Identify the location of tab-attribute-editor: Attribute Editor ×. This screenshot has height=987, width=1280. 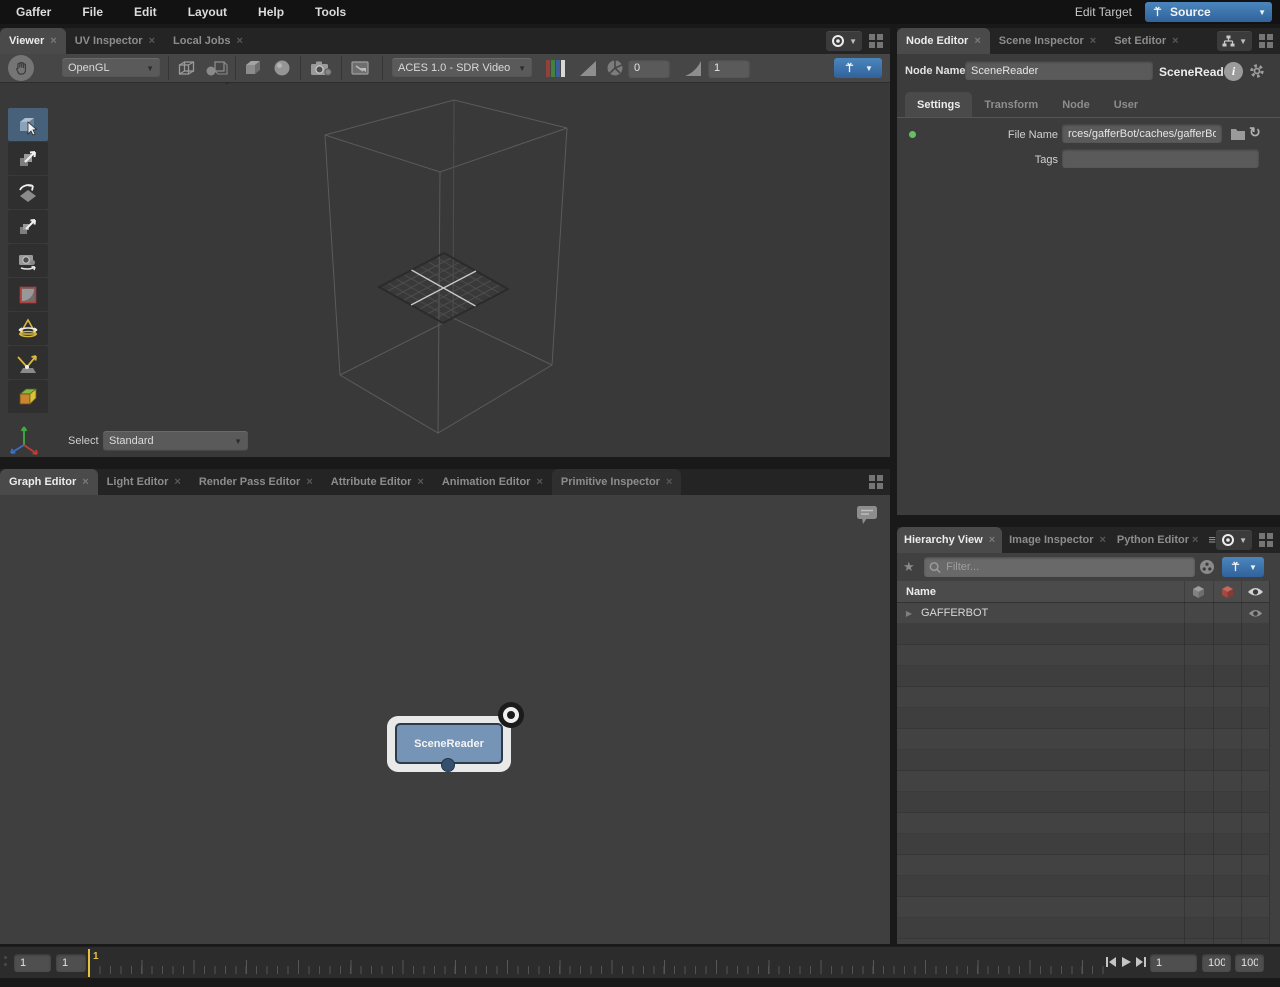
(377, 482).